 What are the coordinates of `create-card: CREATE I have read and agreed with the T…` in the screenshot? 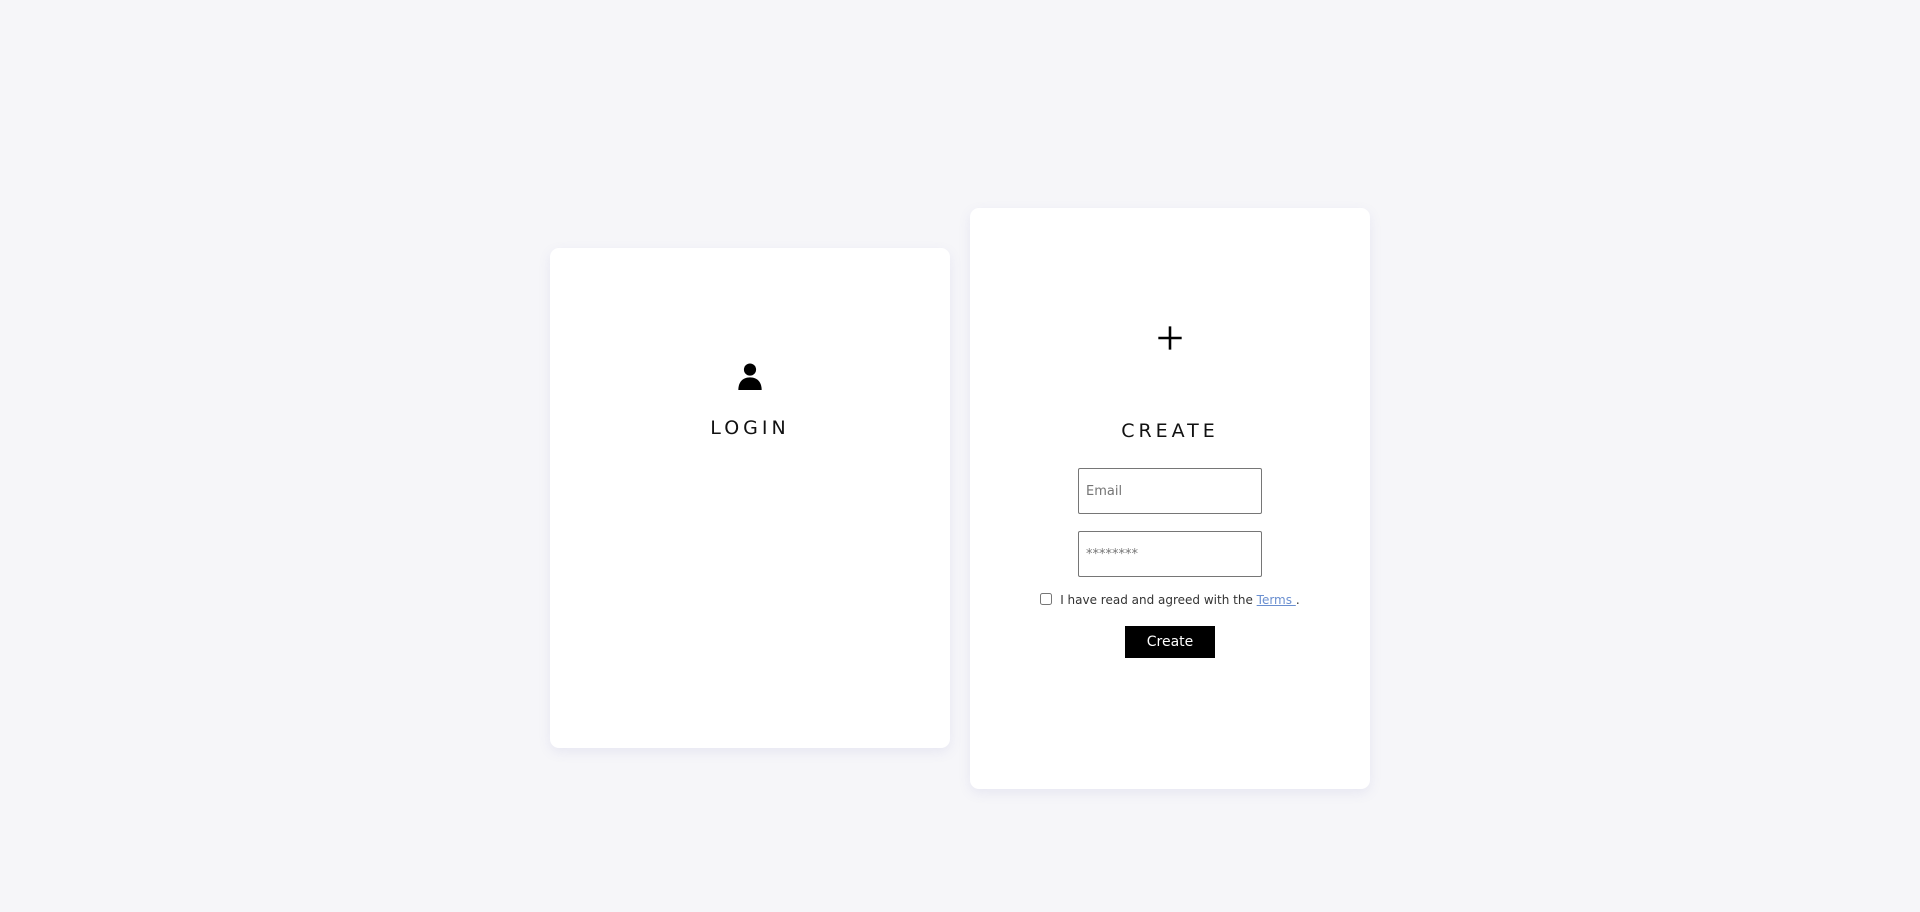 It's located at (1170, 498).